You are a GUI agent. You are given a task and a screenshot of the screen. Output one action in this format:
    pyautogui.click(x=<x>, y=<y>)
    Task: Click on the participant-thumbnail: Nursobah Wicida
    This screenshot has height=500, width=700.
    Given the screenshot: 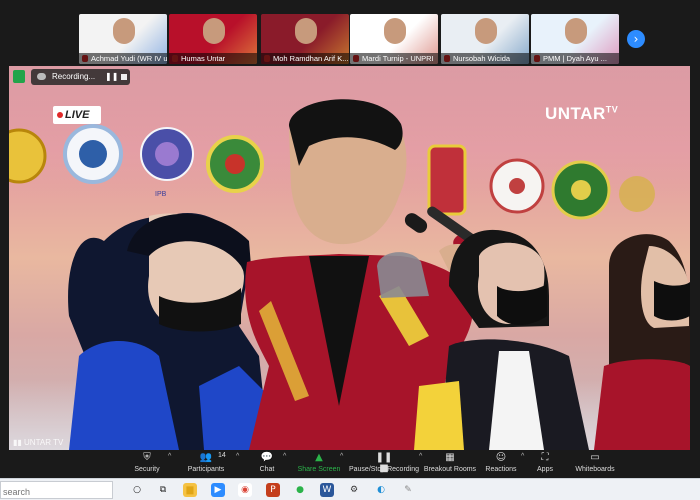 What is the action you would take?
    pyautogui.click(x=485, y=39)
    